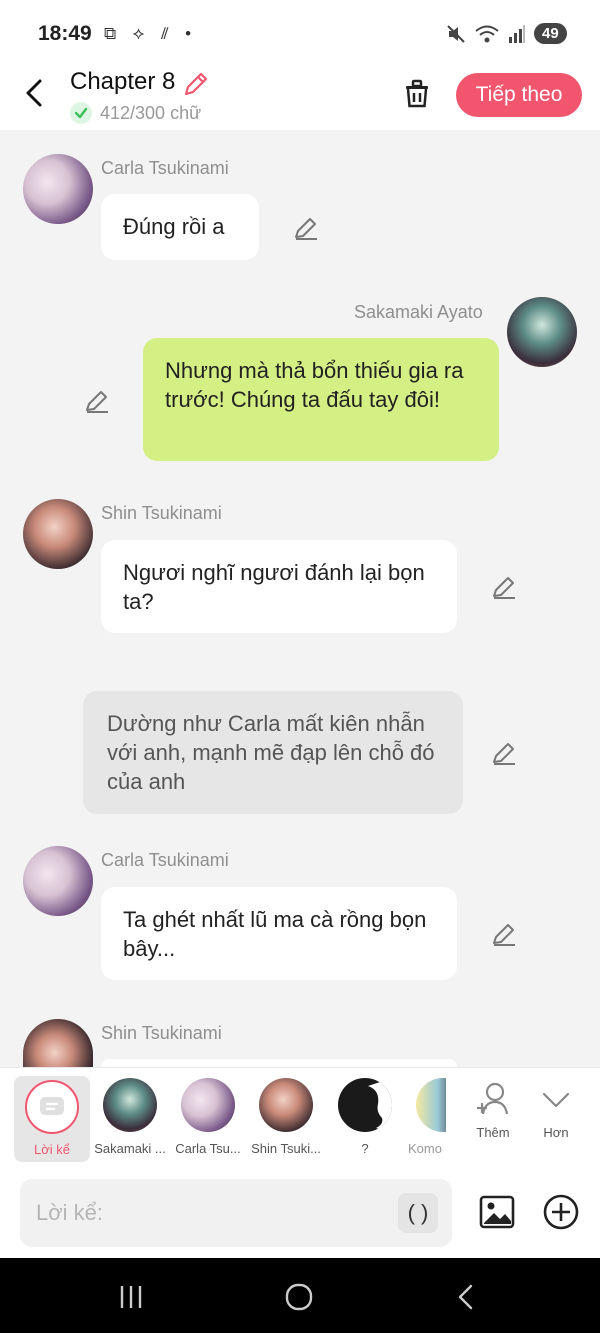  What do you see at coordinates (425, 1148) in the screenshot?
I see `character-label: Komo` at bounding box center [425, 1148].